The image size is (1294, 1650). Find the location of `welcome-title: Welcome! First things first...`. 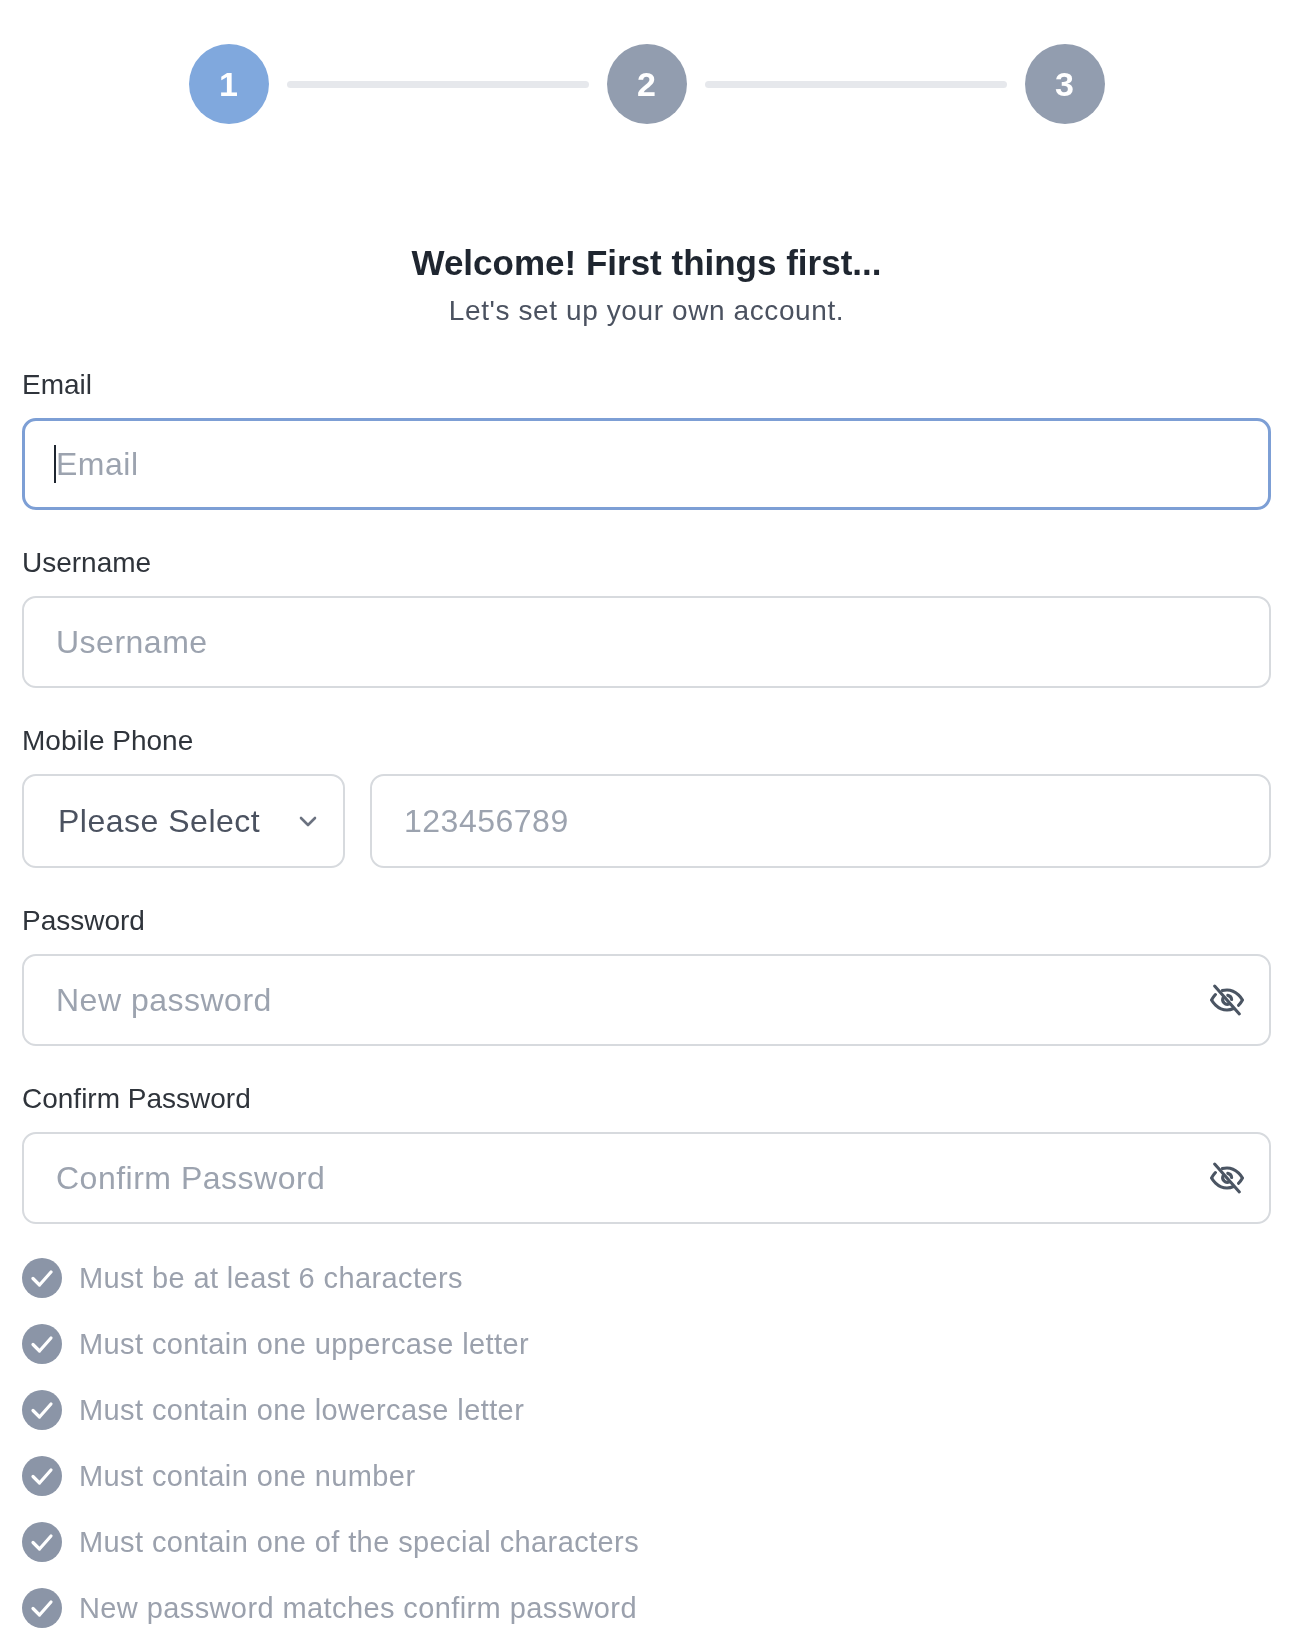

welcome-title: Welcome! First things first... is located at coordinates (646, 263).